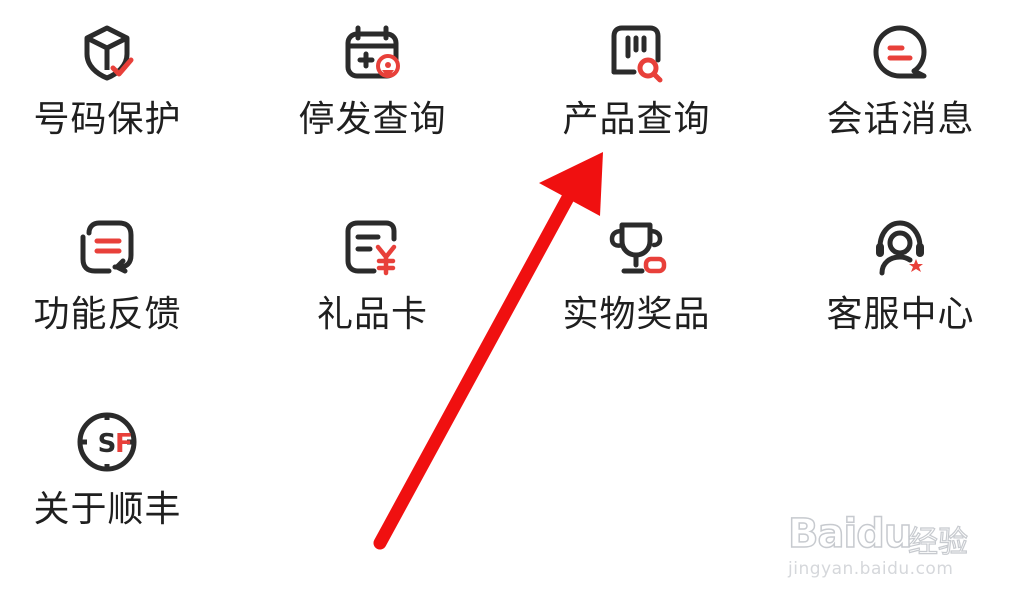 The width and height of the screenshot is (1024, 603). Describe the element at coordinates (370, 85) in the screenshot. I see `menu-item-suspension-query: 停发查询` at that location.